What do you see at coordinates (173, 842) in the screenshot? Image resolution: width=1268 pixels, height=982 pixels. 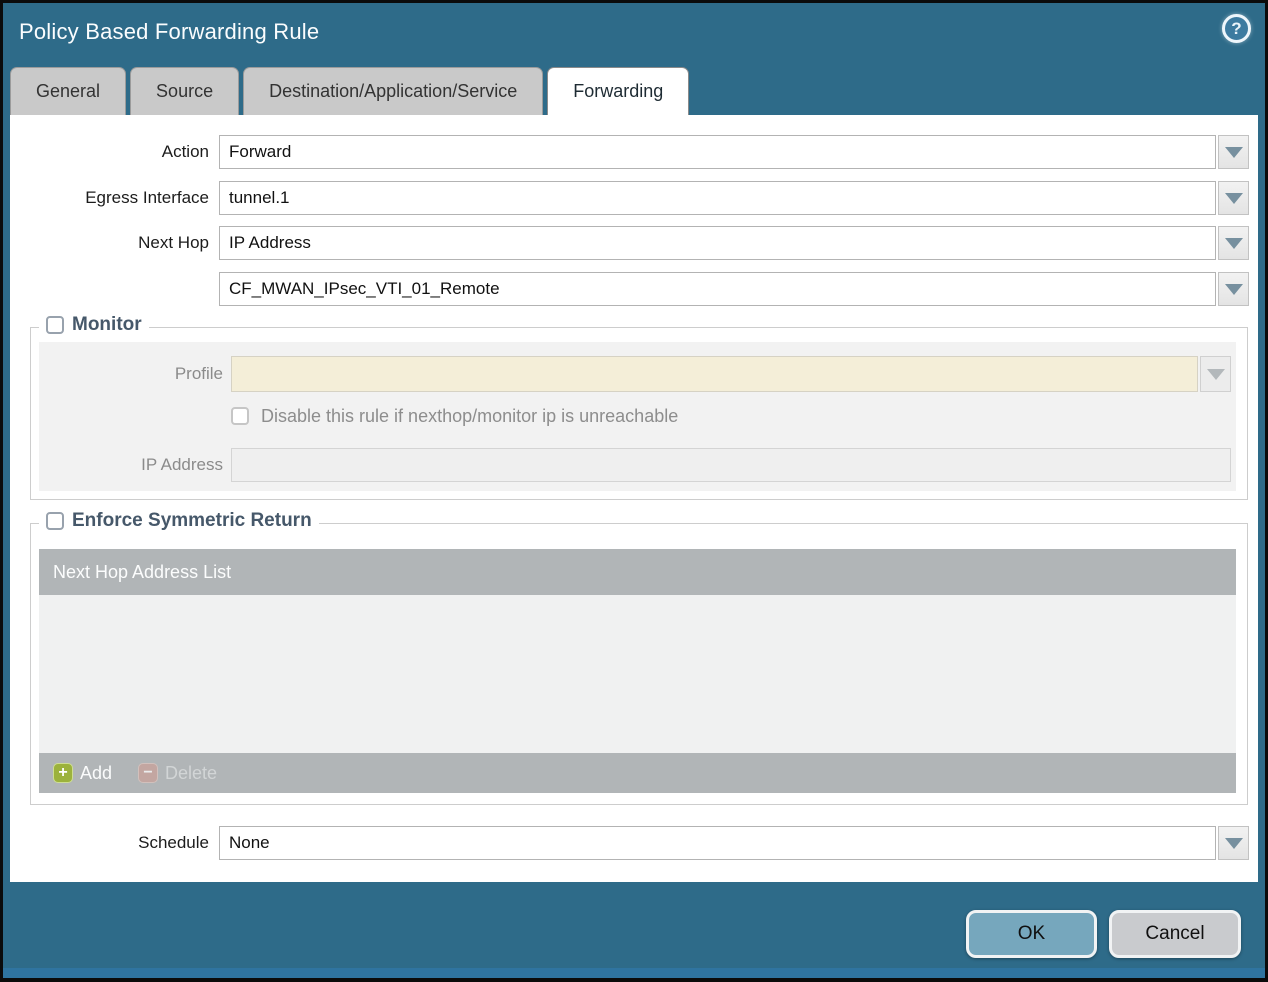 I see `schedule-label: Schedule` at bounding box center [173, 842].